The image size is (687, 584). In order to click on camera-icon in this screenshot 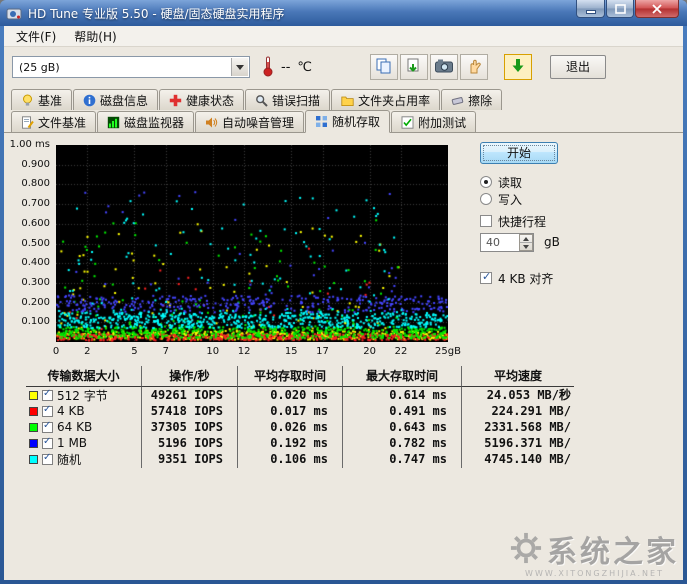, I will do `click(444, 67)`.